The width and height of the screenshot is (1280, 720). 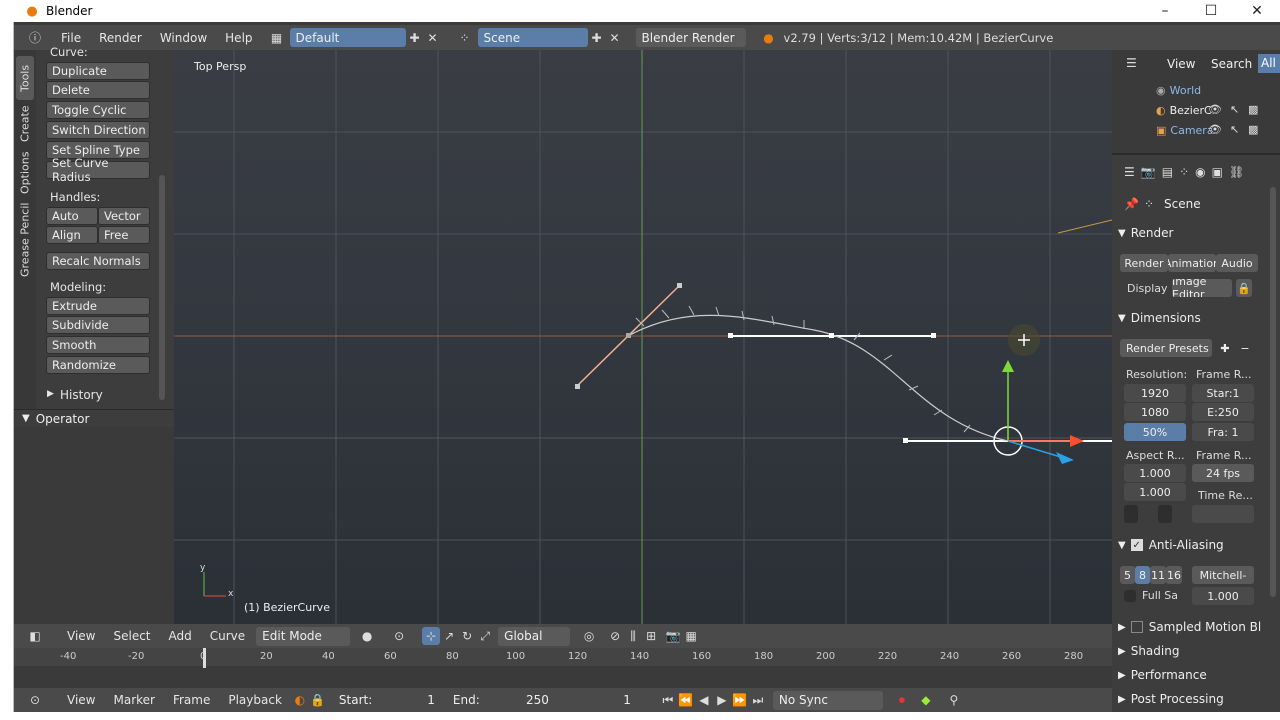 What do you see at coordinates (71, 38) in the screenshot?
I see `menu-file: File` at bounding box center [71, 38].